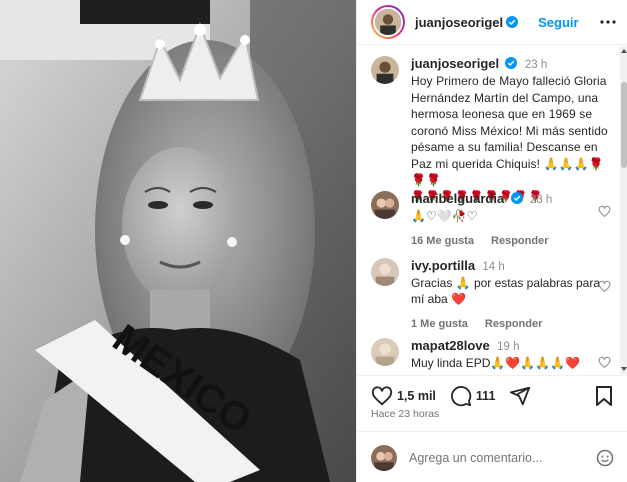 This screenshot has height=482, width=627. Describe the element at coordinates (455, 63) in the screenshot. I see `caption-username: juanjoseorigel` at that location.